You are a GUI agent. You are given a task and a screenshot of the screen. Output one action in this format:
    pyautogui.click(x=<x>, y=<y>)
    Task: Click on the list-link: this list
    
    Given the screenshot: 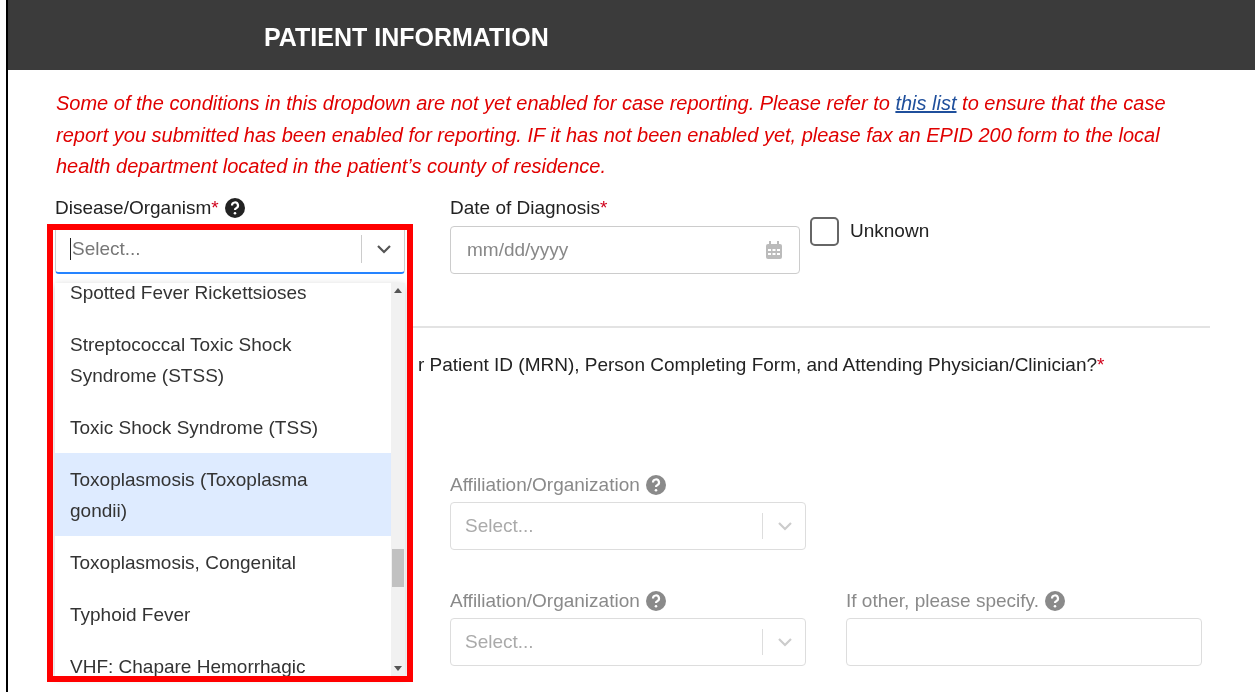 What is the action you would take?
    pyautogui.click(x=926, y=103)
    